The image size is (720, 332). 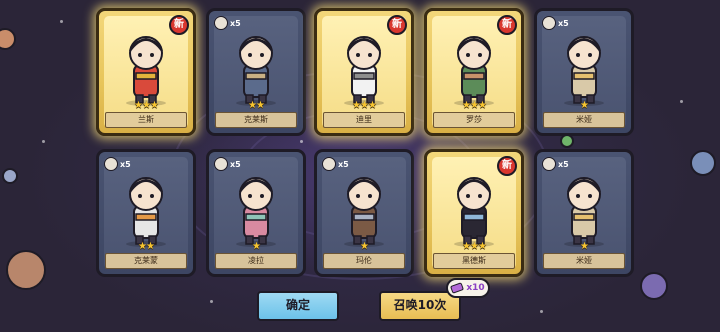 What do you see at coordinates (364, 120) in the screenshot?
I see `hero-name: 迪里` at bounding box center [364, 120].